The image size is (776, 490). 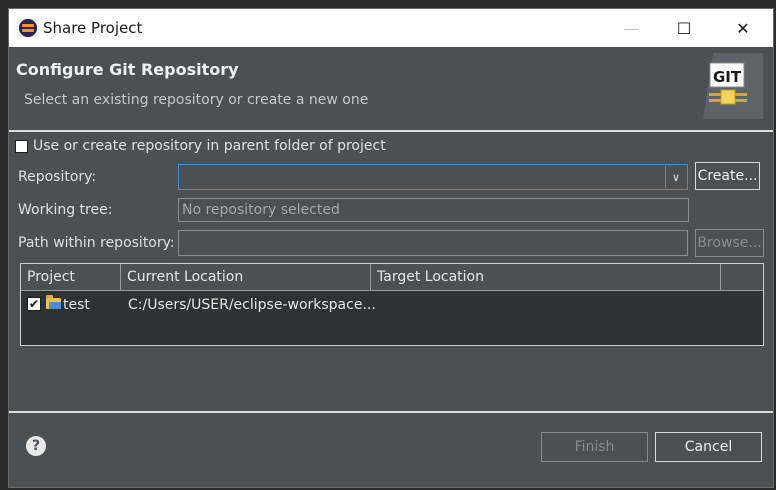 What do you see at coordinates (727, 77) in the screenshot?
I see `git-logo-text: GIT` at bounding box center [727, 77].